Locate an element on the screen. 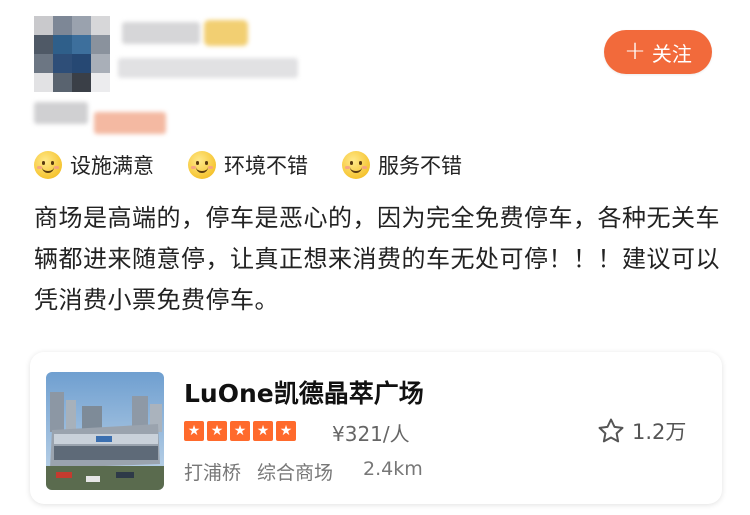 The height and width of the screenshot is (515, 750). level-badge-blurred is located at coordinates (226, 33).